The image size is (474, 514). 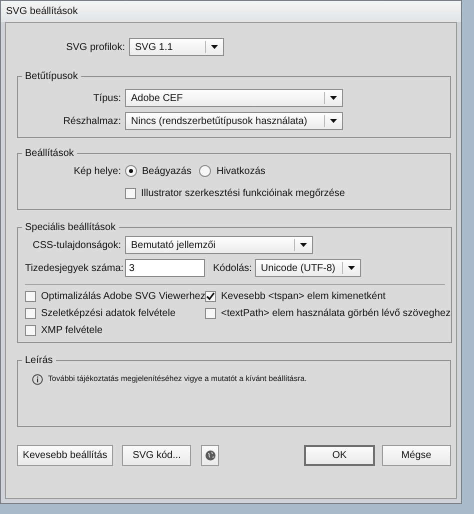 What do you see at coordinates (107, 98) in the screenshot?
I see `field-label: Típus:` at bounding box center [107, 98].